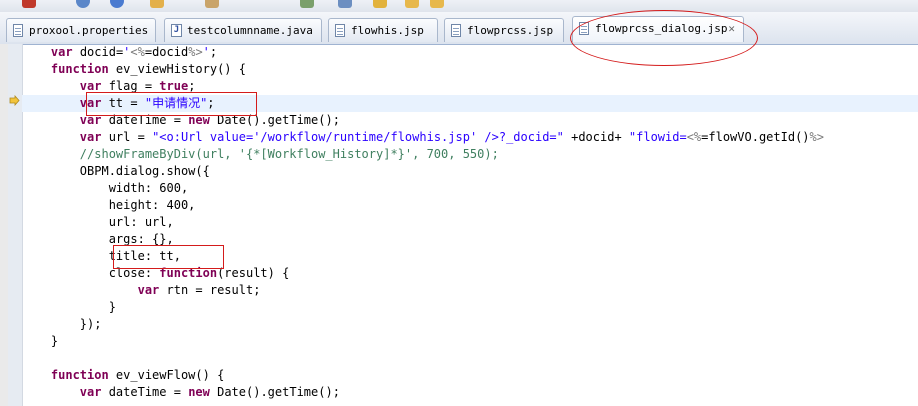 The height and width of the screenshot is (406, 918). What do you see at coordinates (134, 52) in the screenshot?
I see `code-line: var docid='<%=docid%>';` at bounding box center [134, 52].